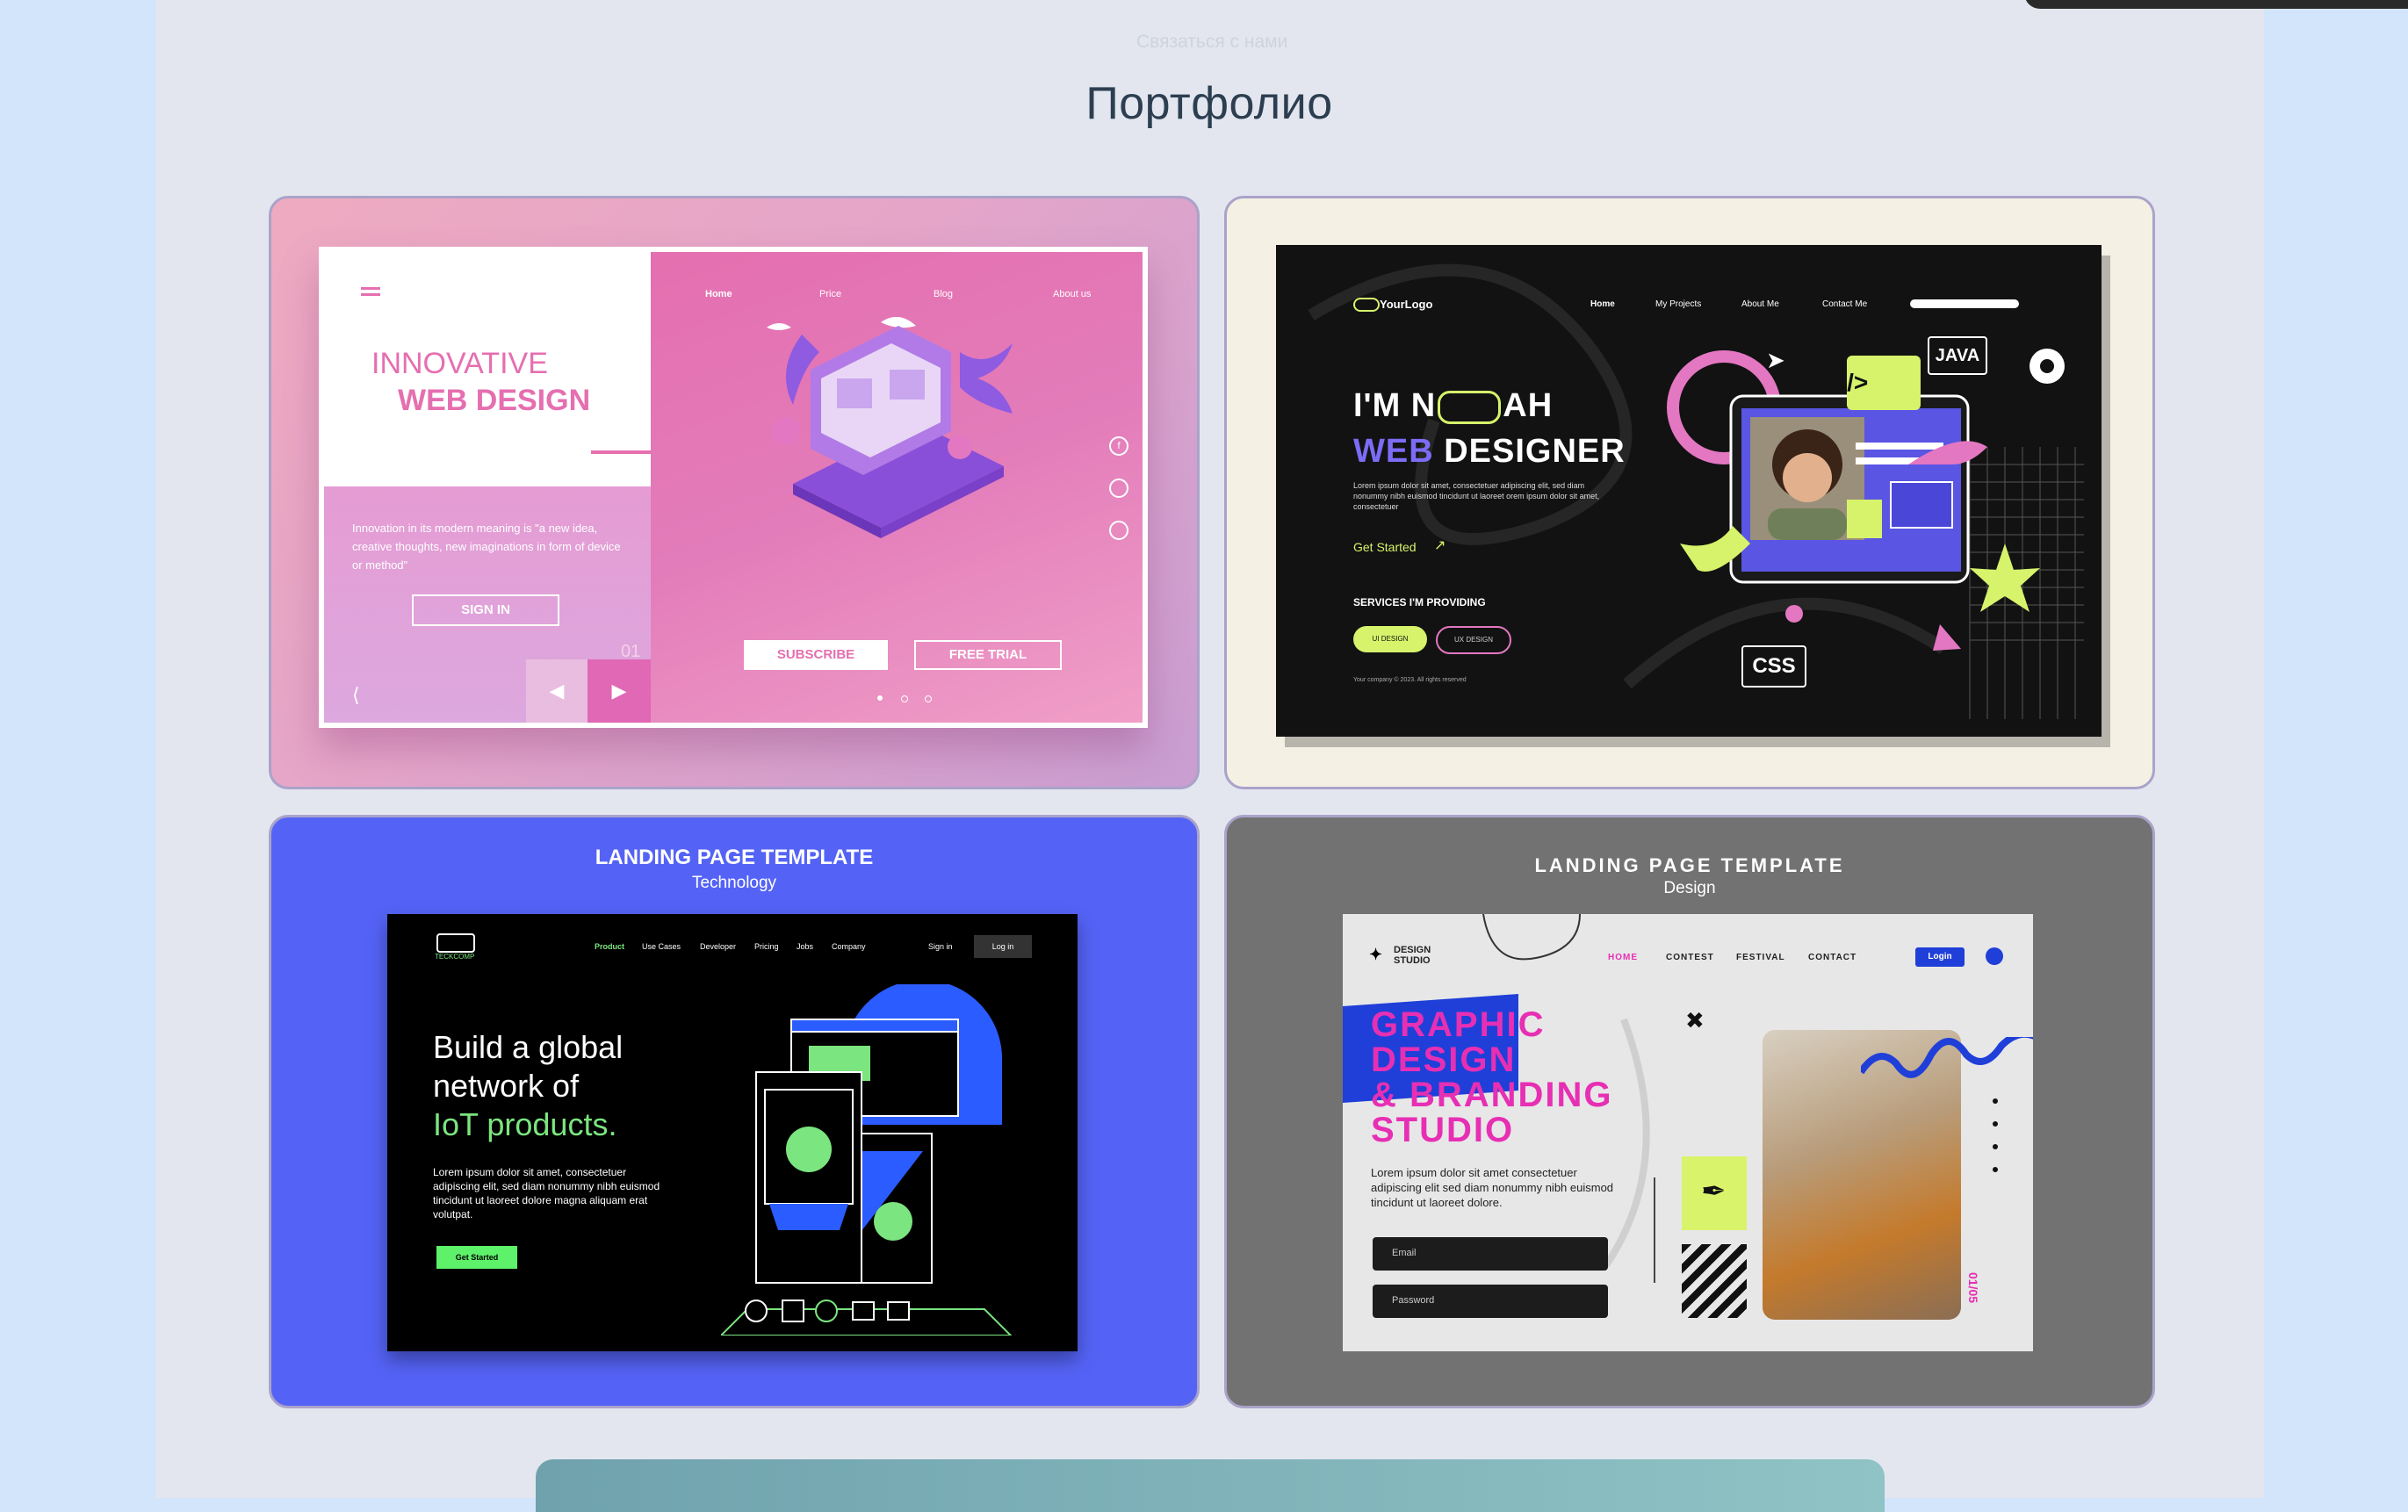  Describe the element at coordinates (2216, 4) in the screenshot. I see `floating-header-bar` at that location.